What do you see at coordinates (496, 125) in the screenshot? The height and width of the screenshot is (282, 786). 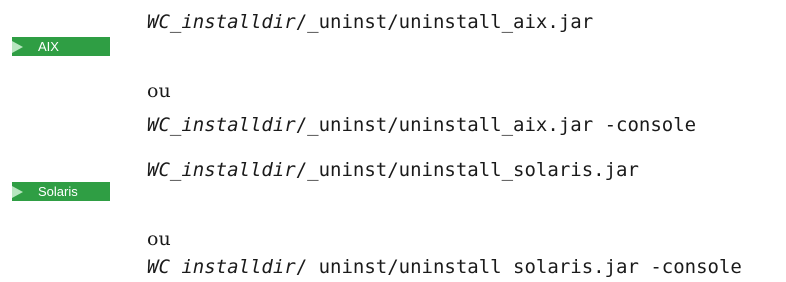 I see `command-path: /_uninst/uninstall_aix.jar -console` at bounding box center [496, 125].